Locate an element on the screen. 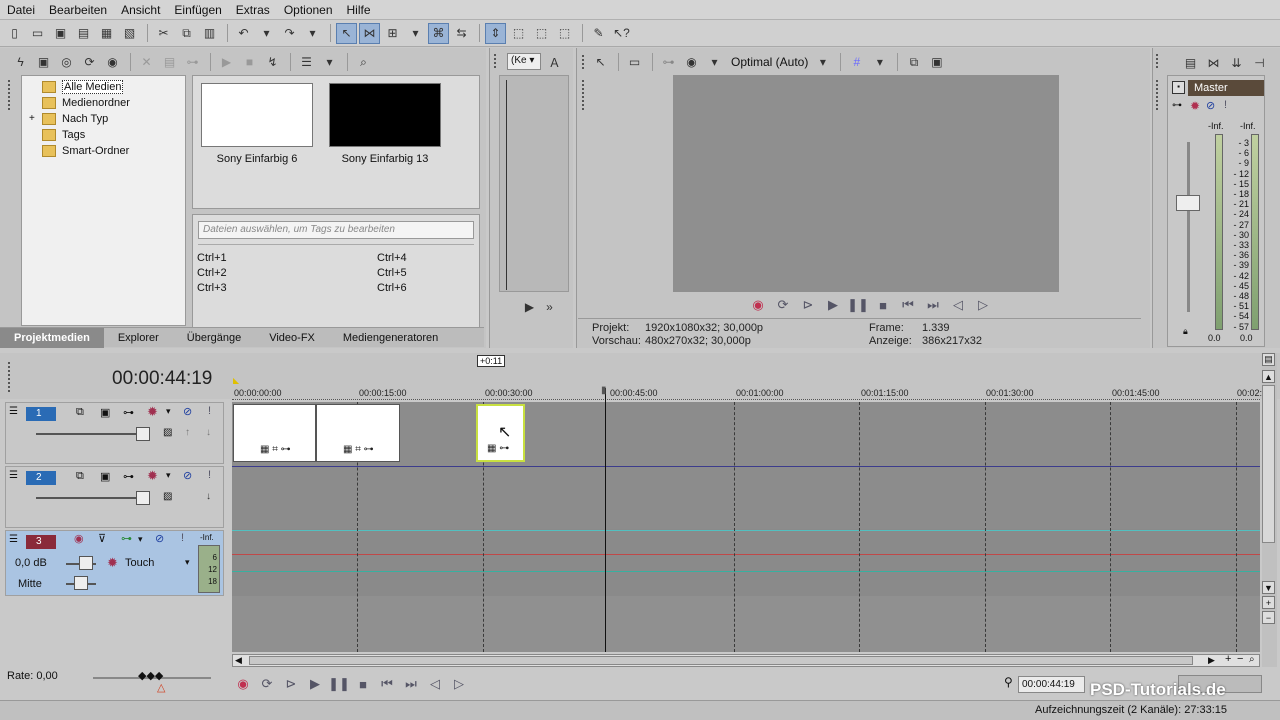  automation-gear-icon: ✹ is located at coordinates (112, 563).